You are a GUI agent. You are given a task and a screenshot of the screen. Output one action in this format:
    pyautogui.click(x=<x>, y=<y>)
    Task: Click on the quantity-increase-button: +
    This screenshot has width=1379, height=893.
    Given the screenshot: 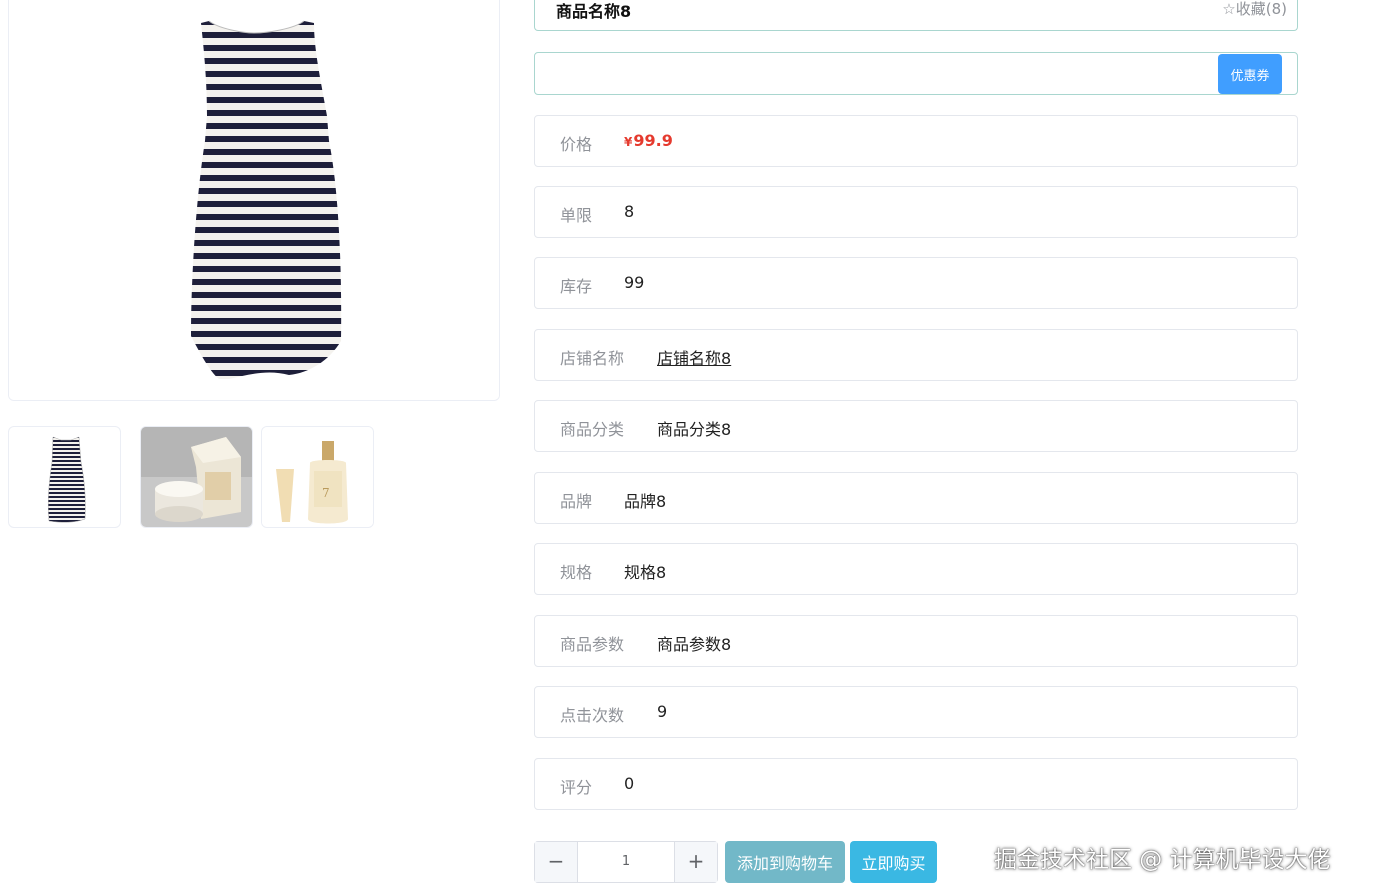 What is the action you would take?
    pyautogui.click(x=695, y=862)
    